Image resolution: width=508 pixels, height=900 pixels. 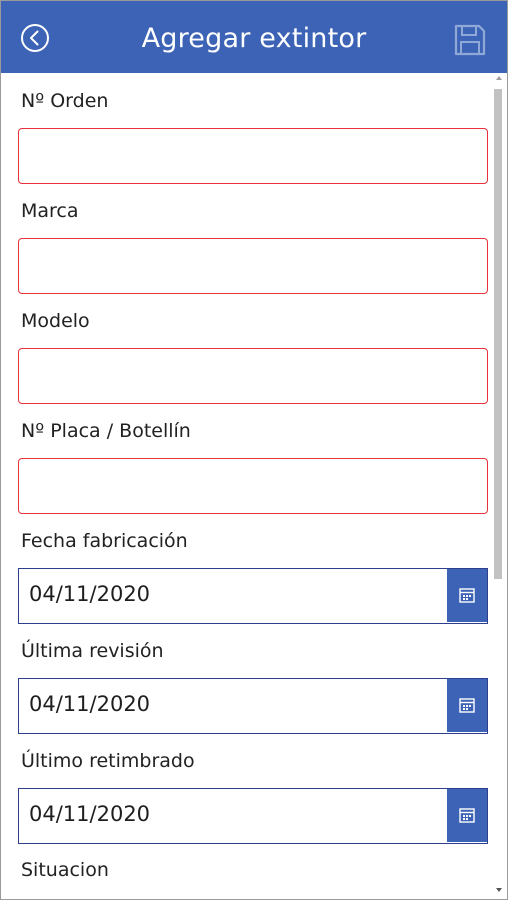 I want to click on situacion-label: Situacion, so click(x=65, y=870).